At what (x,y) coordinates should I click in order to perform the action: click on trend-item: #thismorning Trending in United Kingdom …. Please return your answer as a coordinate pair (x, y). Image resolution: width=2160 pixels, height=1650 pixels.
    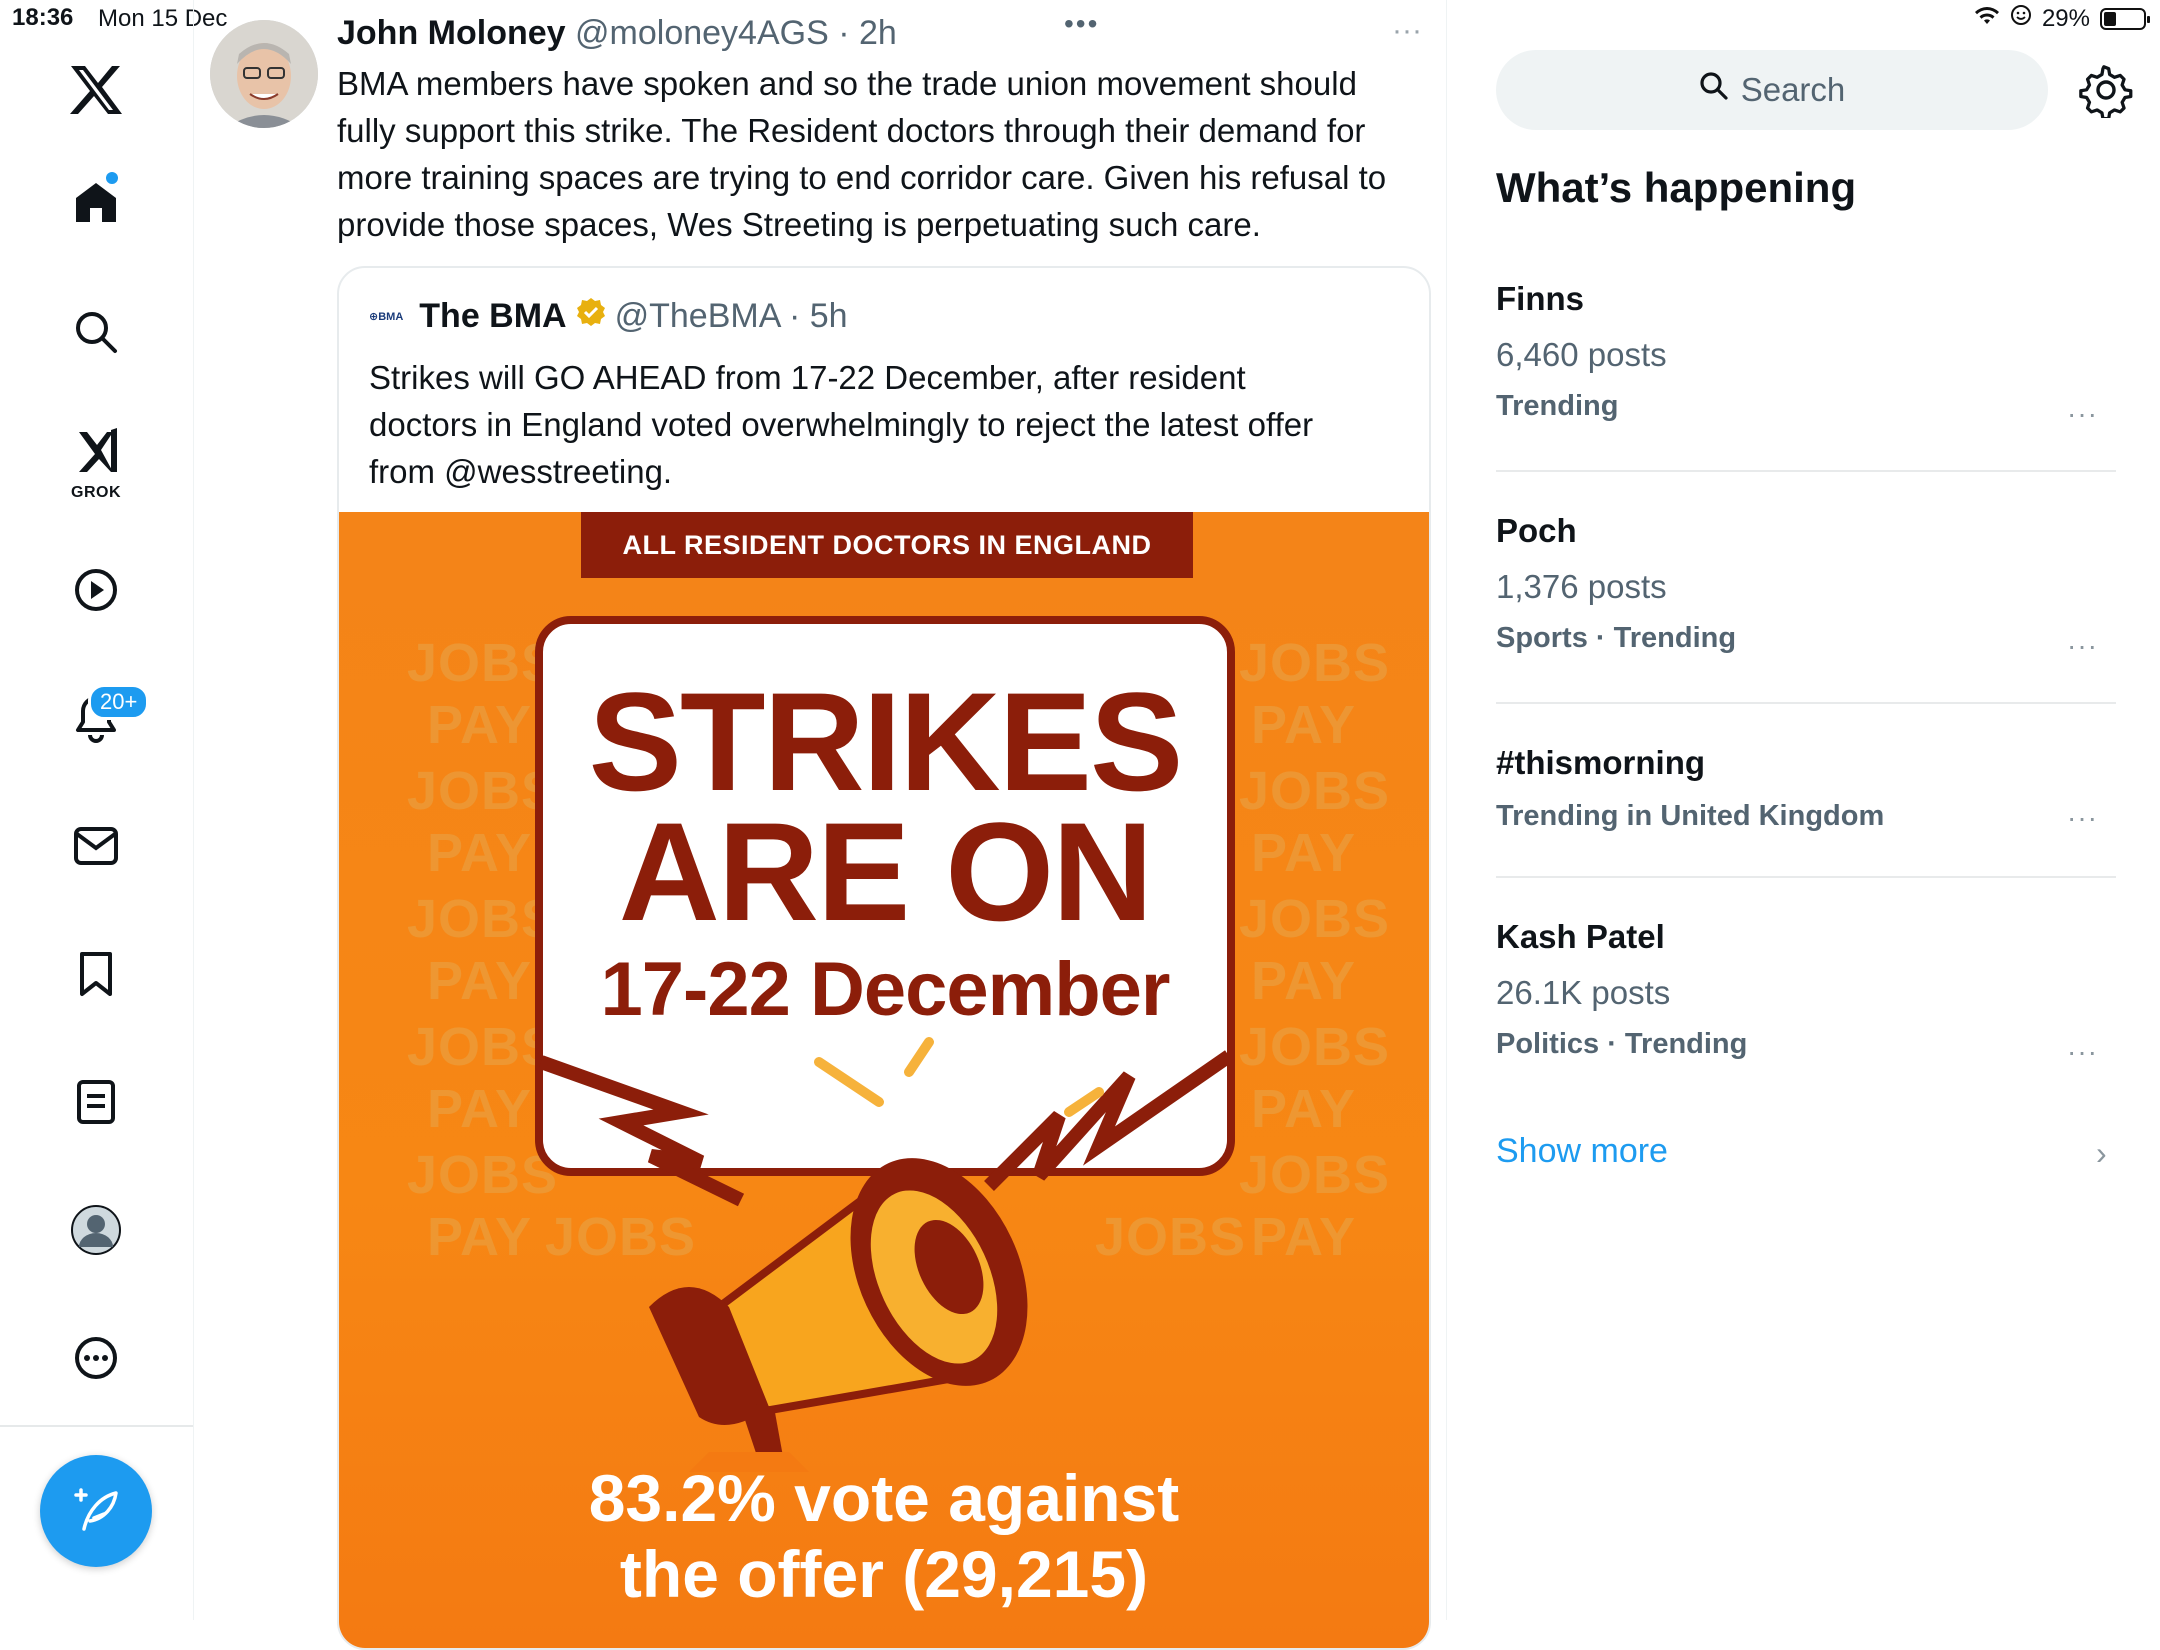
    Looking at the image, I should click on (1806, 788).